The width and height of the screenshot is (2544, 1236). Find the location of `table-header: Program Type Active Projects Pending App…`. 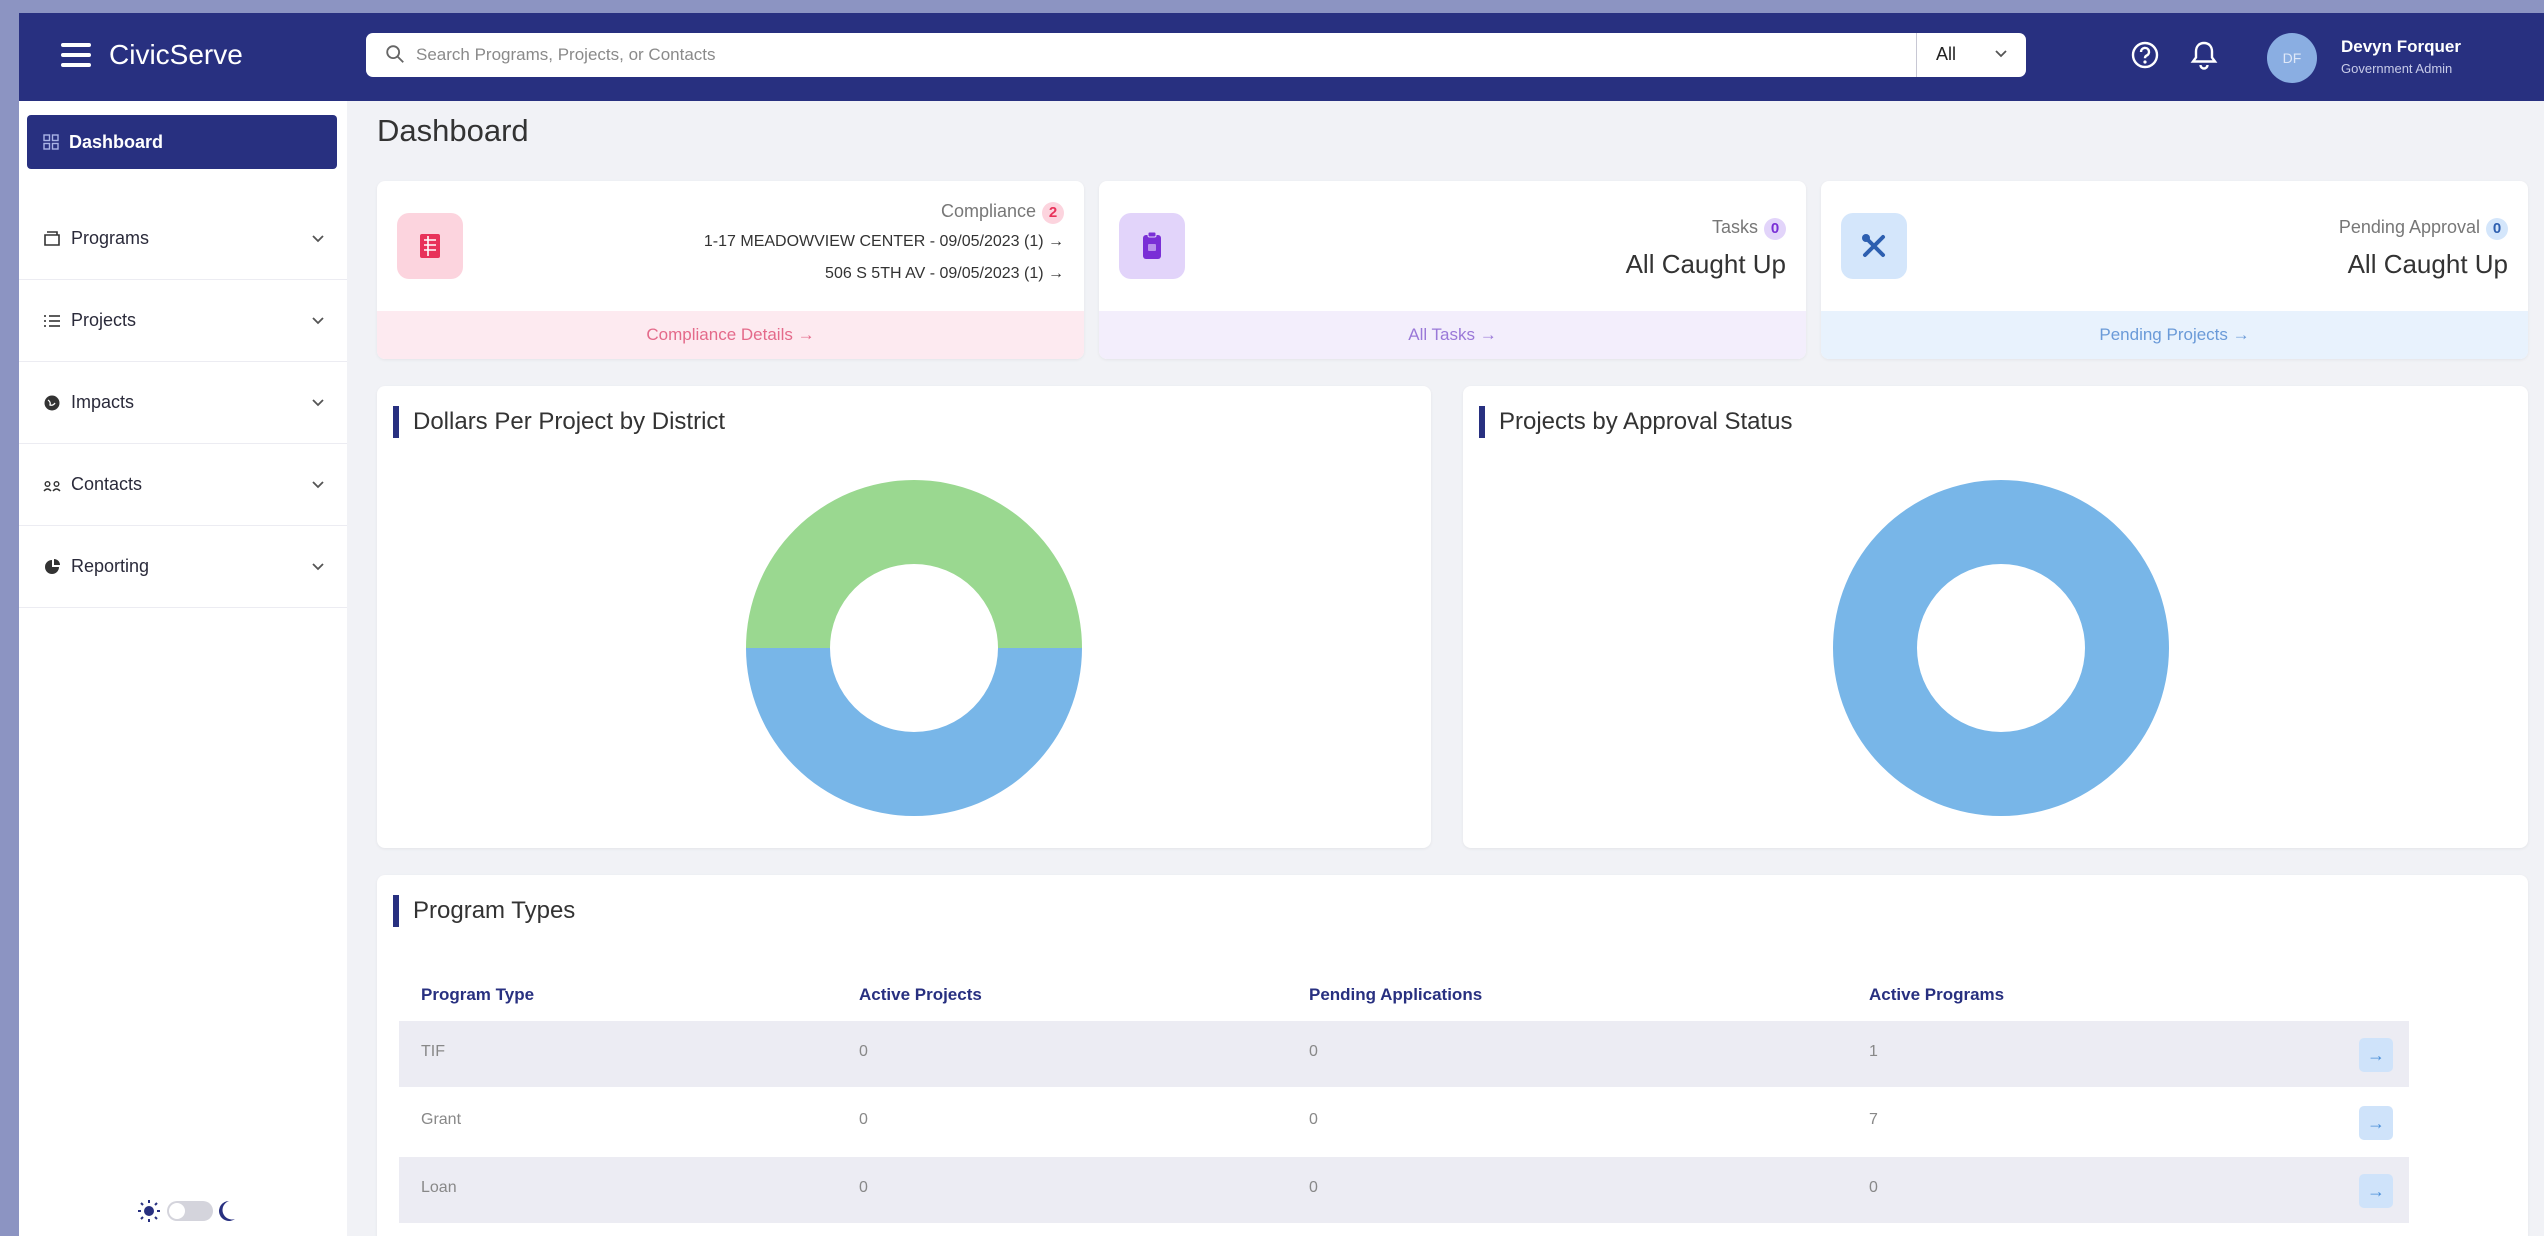

table-header: Program Type Active Projects Pending App… is located at coordinates (1404, 995).